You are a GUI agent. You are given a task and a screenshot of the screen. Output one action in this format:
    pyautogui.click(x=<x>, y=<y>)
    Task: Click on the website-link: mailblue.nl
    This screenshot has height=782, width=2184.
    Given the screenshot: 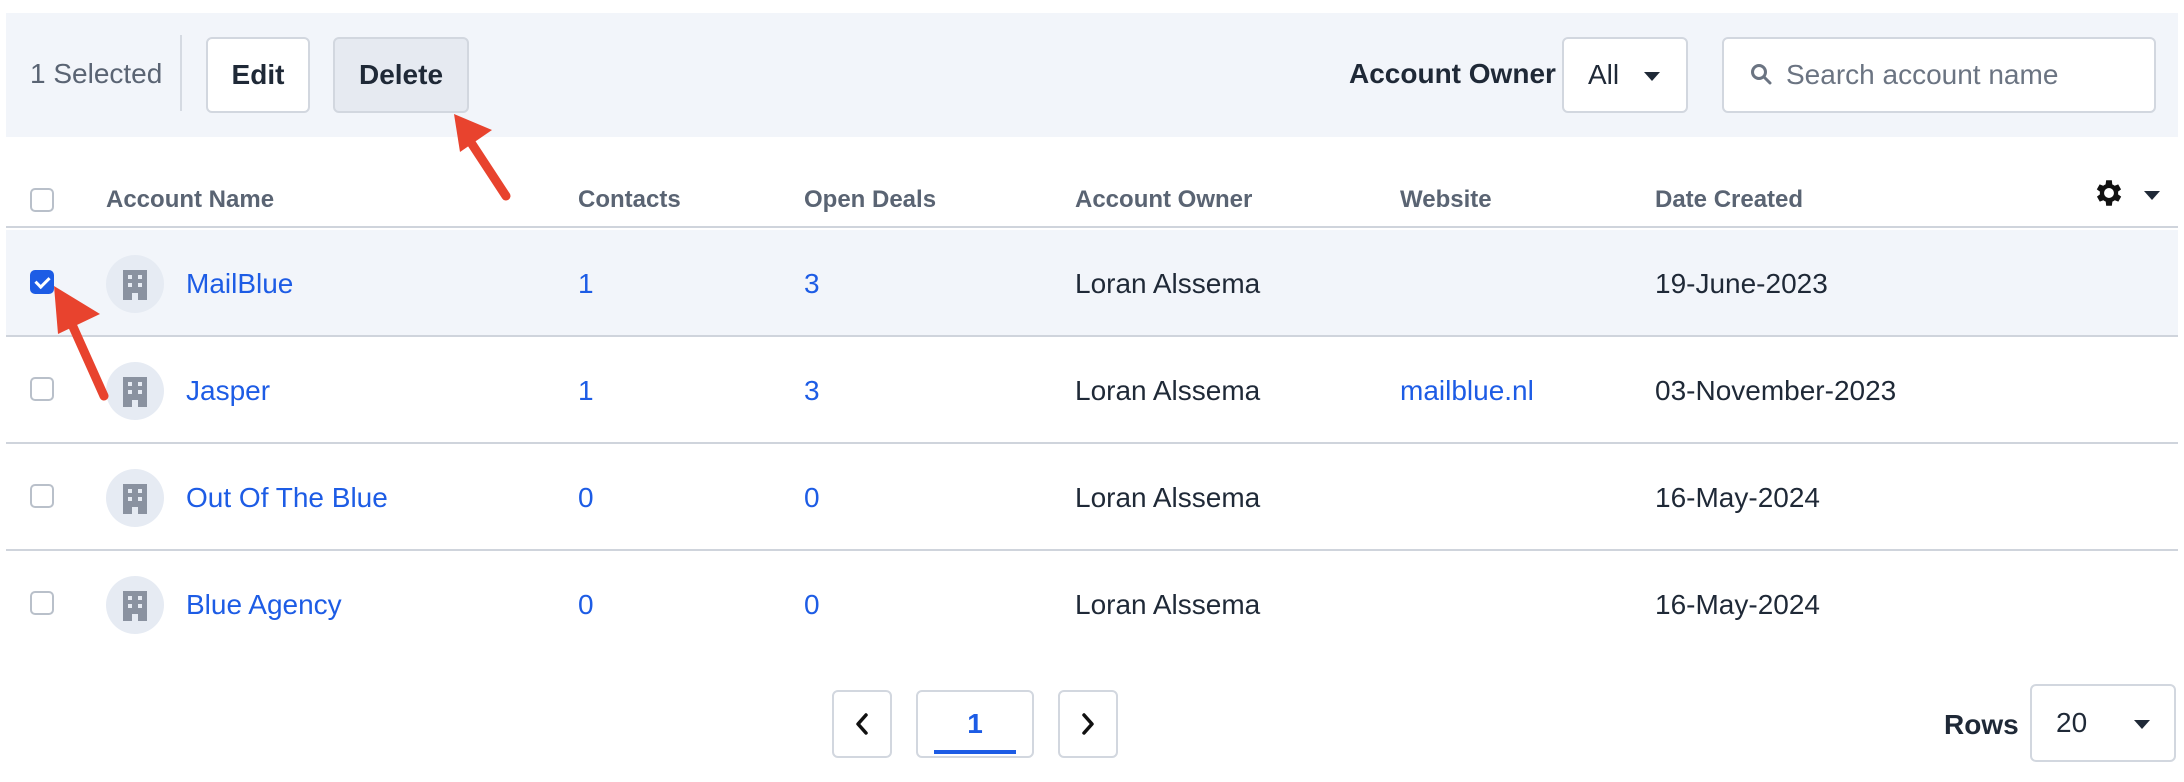 What is the action you would take?
    pyautogui.click(x=1467, y=391)
    